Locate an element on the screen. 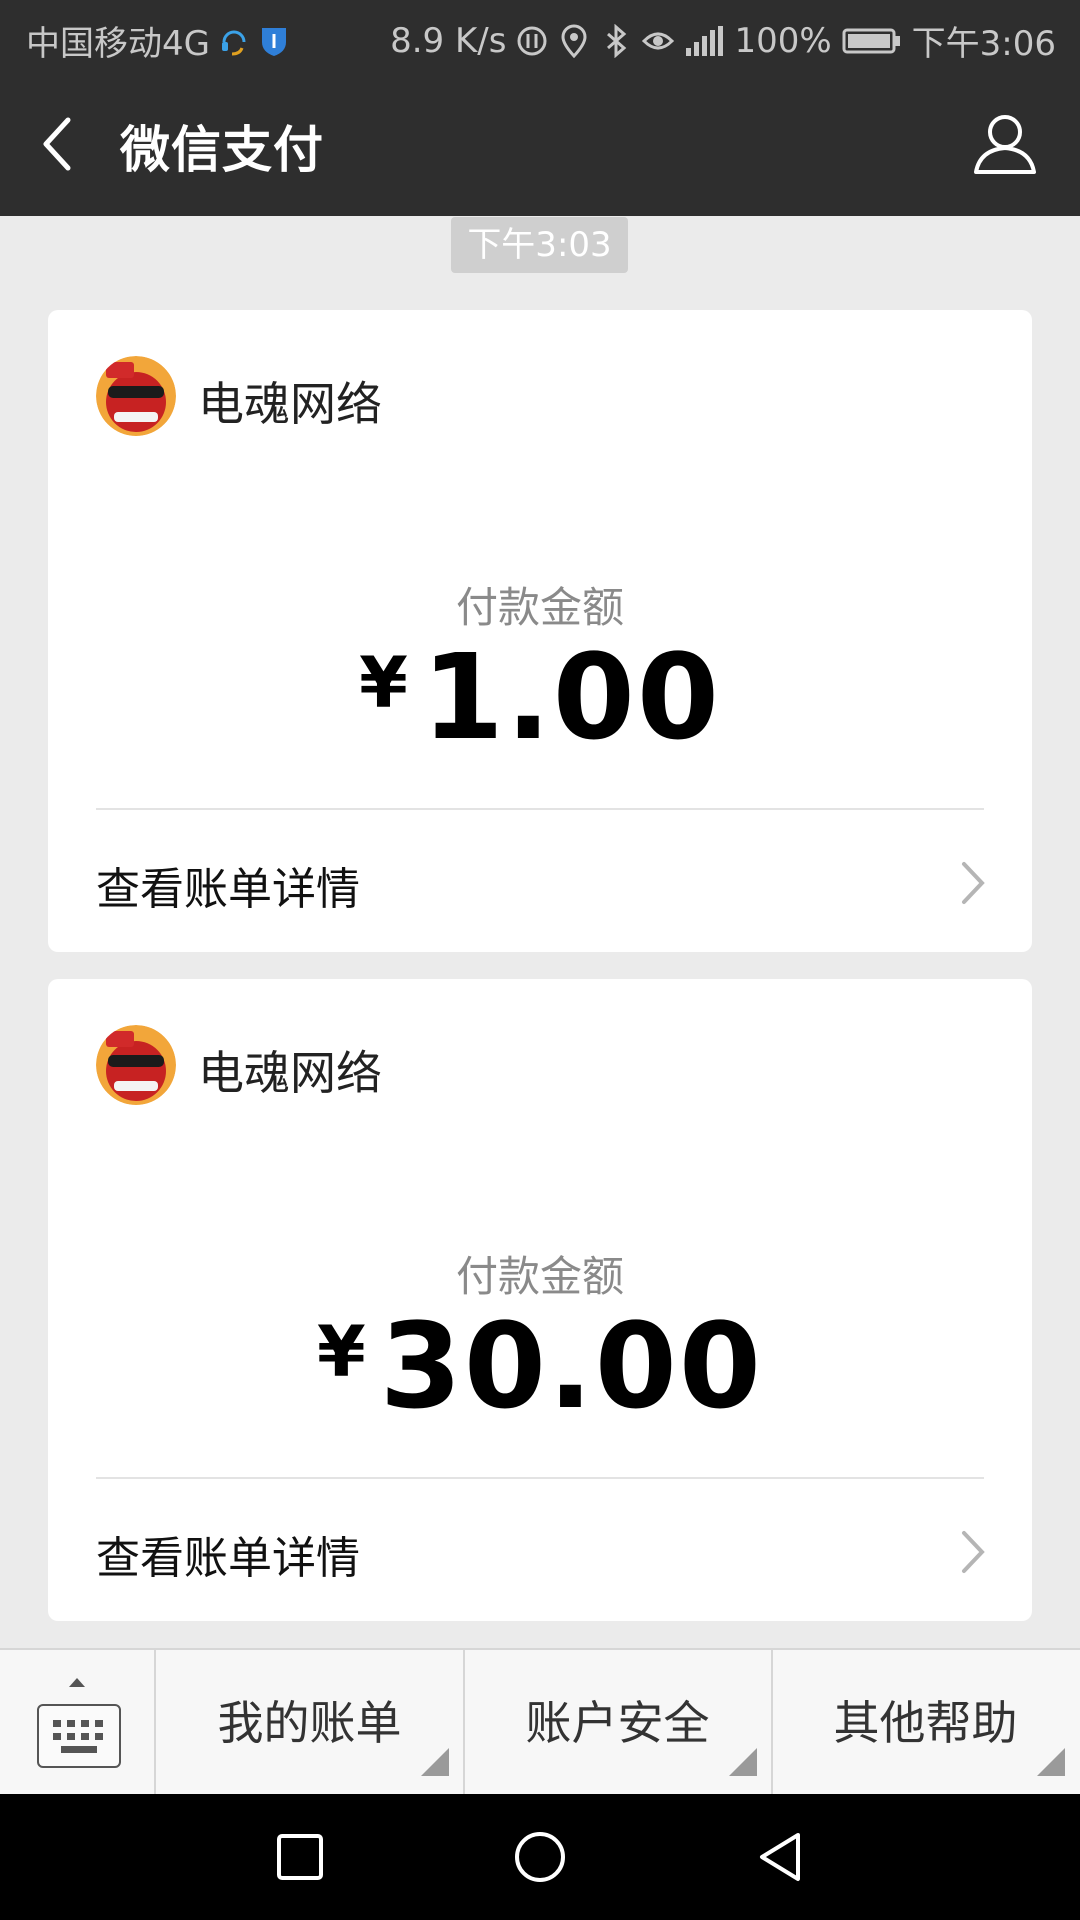  payment-amount: ¥1.00 is located at coordinates (540, 697).